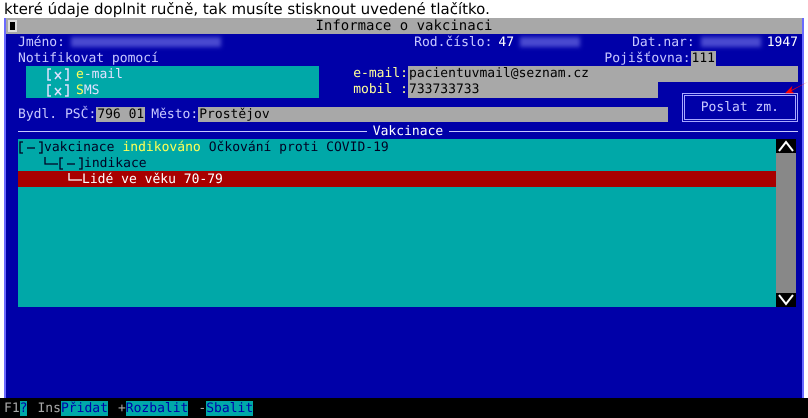  I want to click on tree-item-detail: Očkování proti COVID-19, so click(298, 147).